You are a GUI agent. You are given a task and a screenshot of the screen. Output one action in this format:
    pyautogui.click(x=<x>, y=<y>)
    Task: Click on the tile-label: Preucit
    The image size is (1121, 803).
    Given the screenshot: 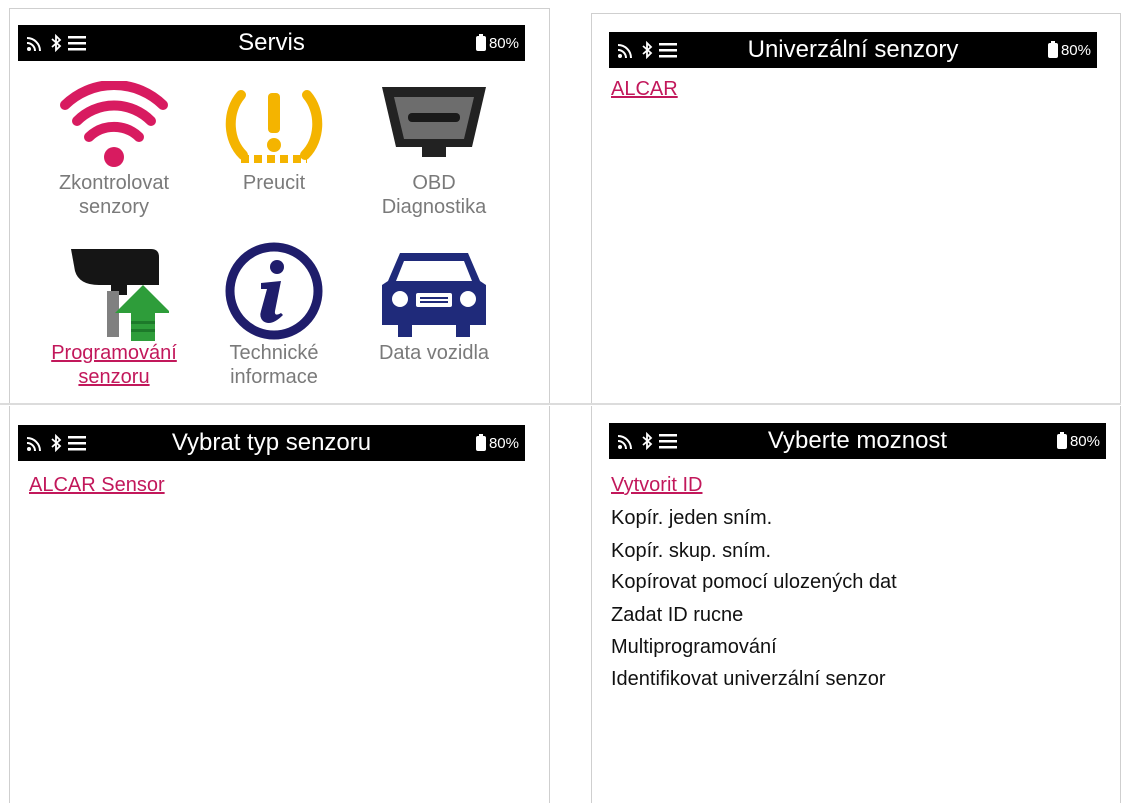 What is the action you would take?
    pyautogui.click(x=274, y=183)
    